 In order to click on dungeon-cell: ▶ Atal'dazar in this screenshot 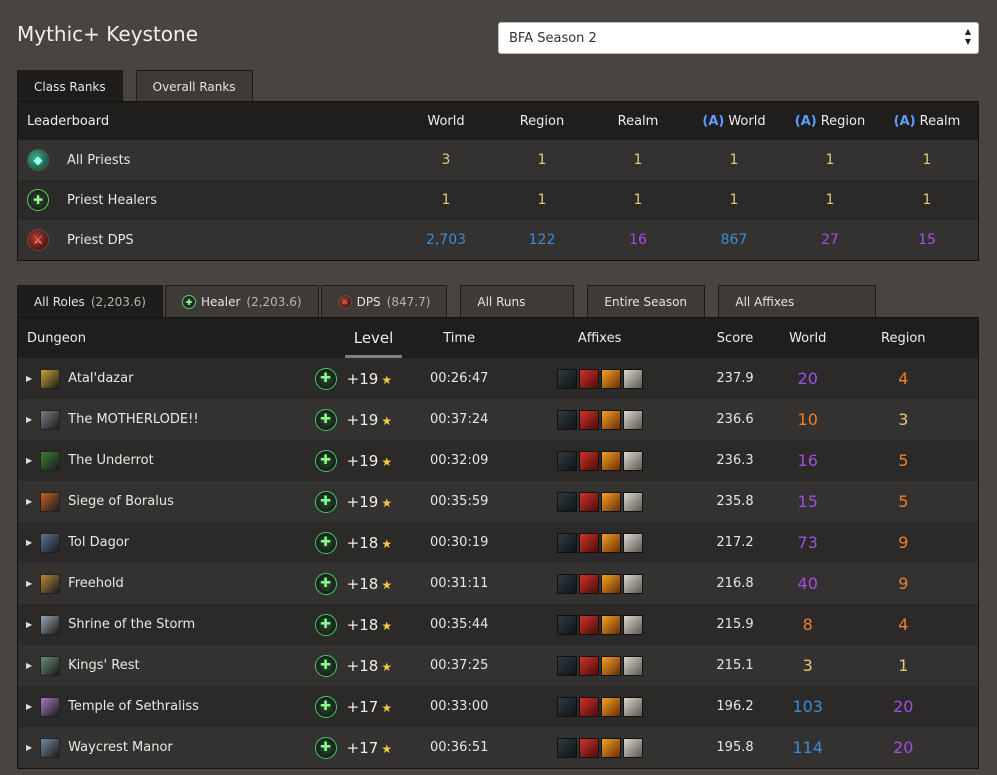, I will do `click(162, 378)`.